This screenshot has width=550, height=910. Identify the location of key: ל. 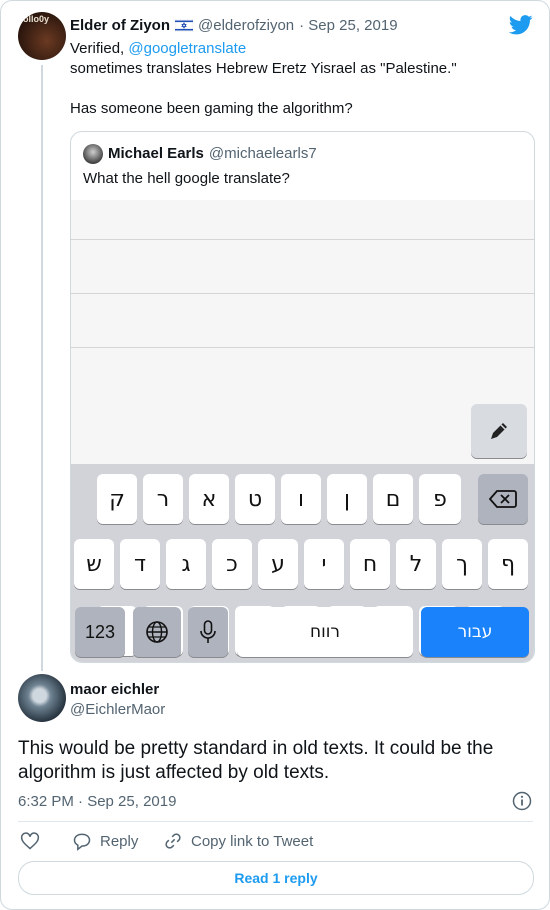
(416, 564).